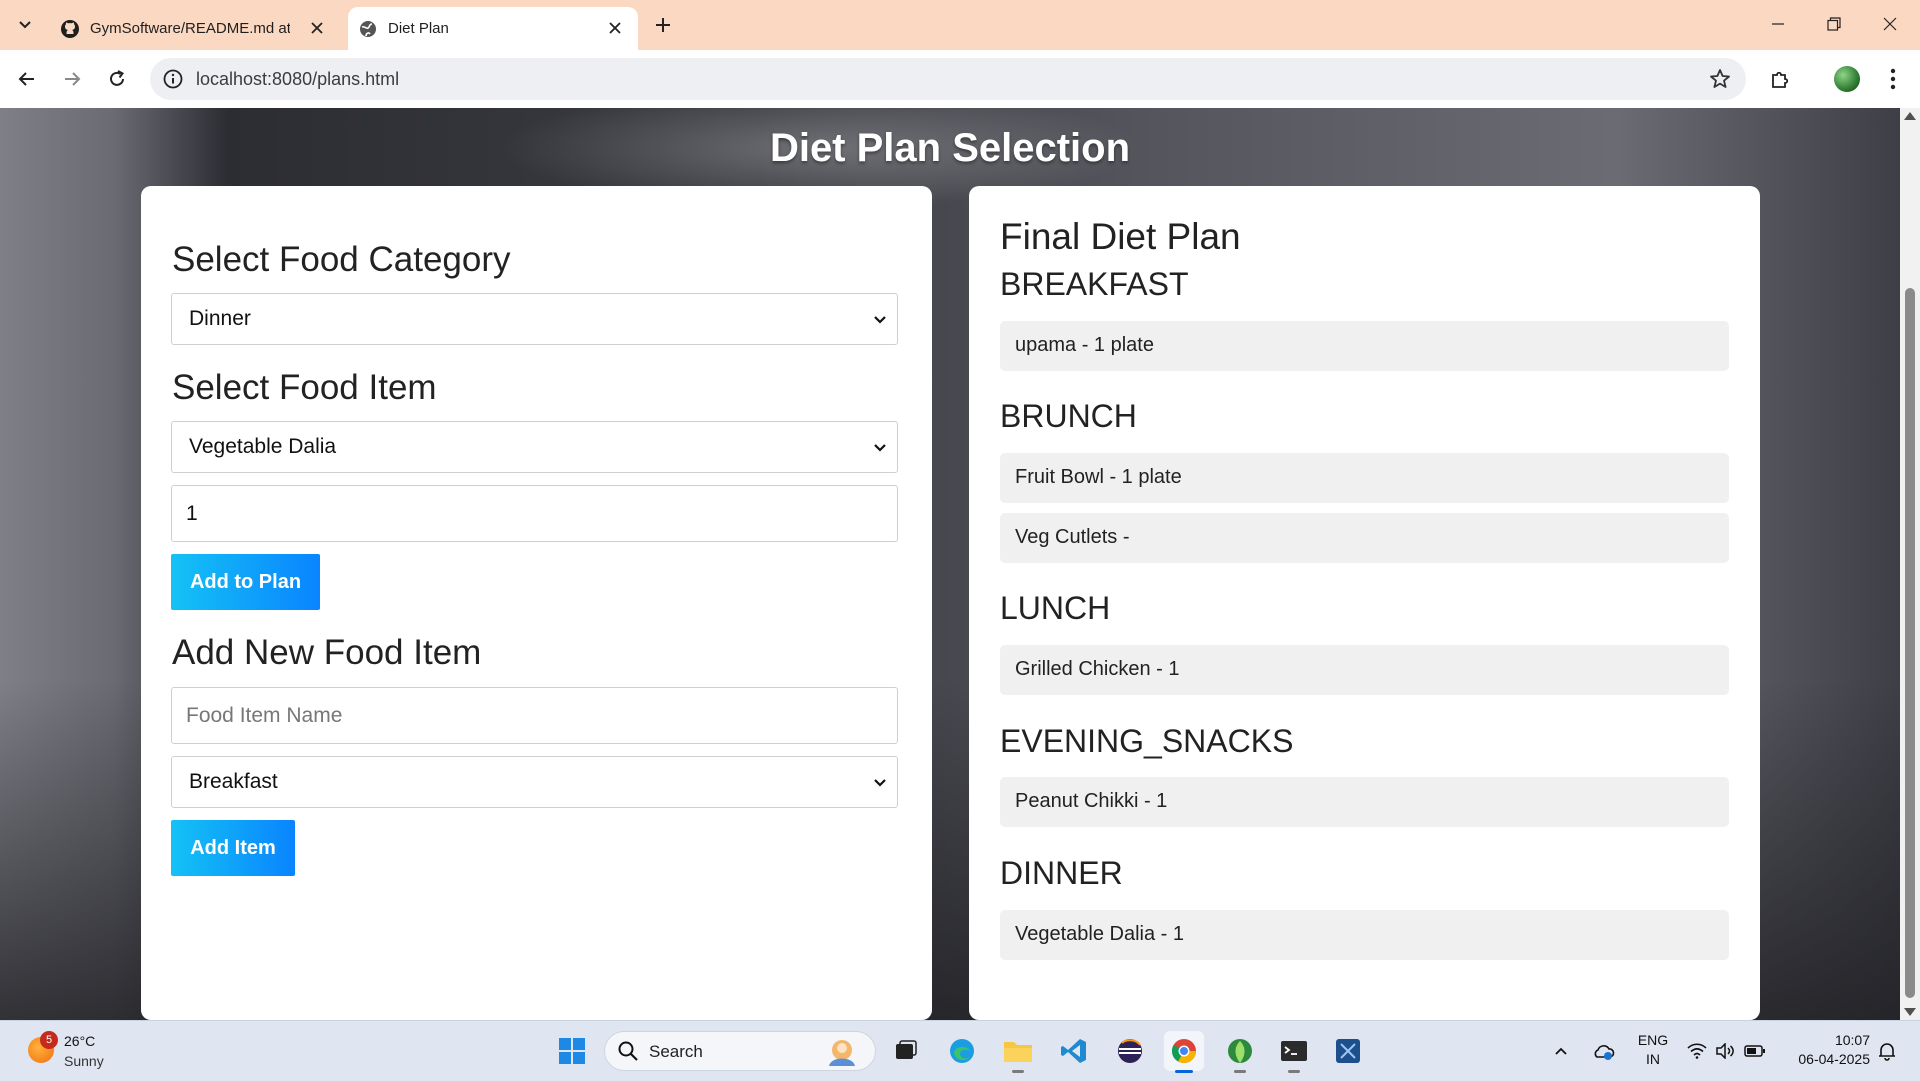 The width and height of the screenshot is (1920, 1081). What do you see at coordinates (1603, 1051) in the screenshot?
I see `onedrive-tray` at bounding box center [1603, 1051].